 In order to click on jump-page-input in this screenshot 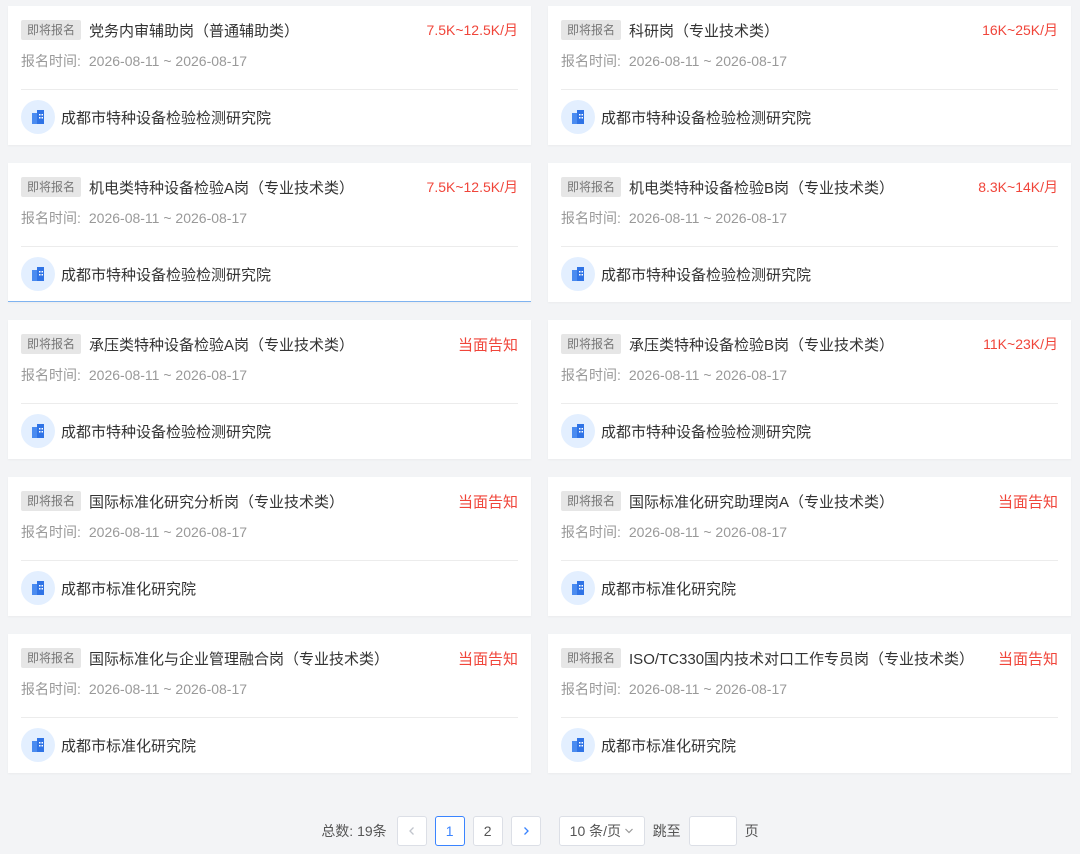, I will do `click(712, 831)`.